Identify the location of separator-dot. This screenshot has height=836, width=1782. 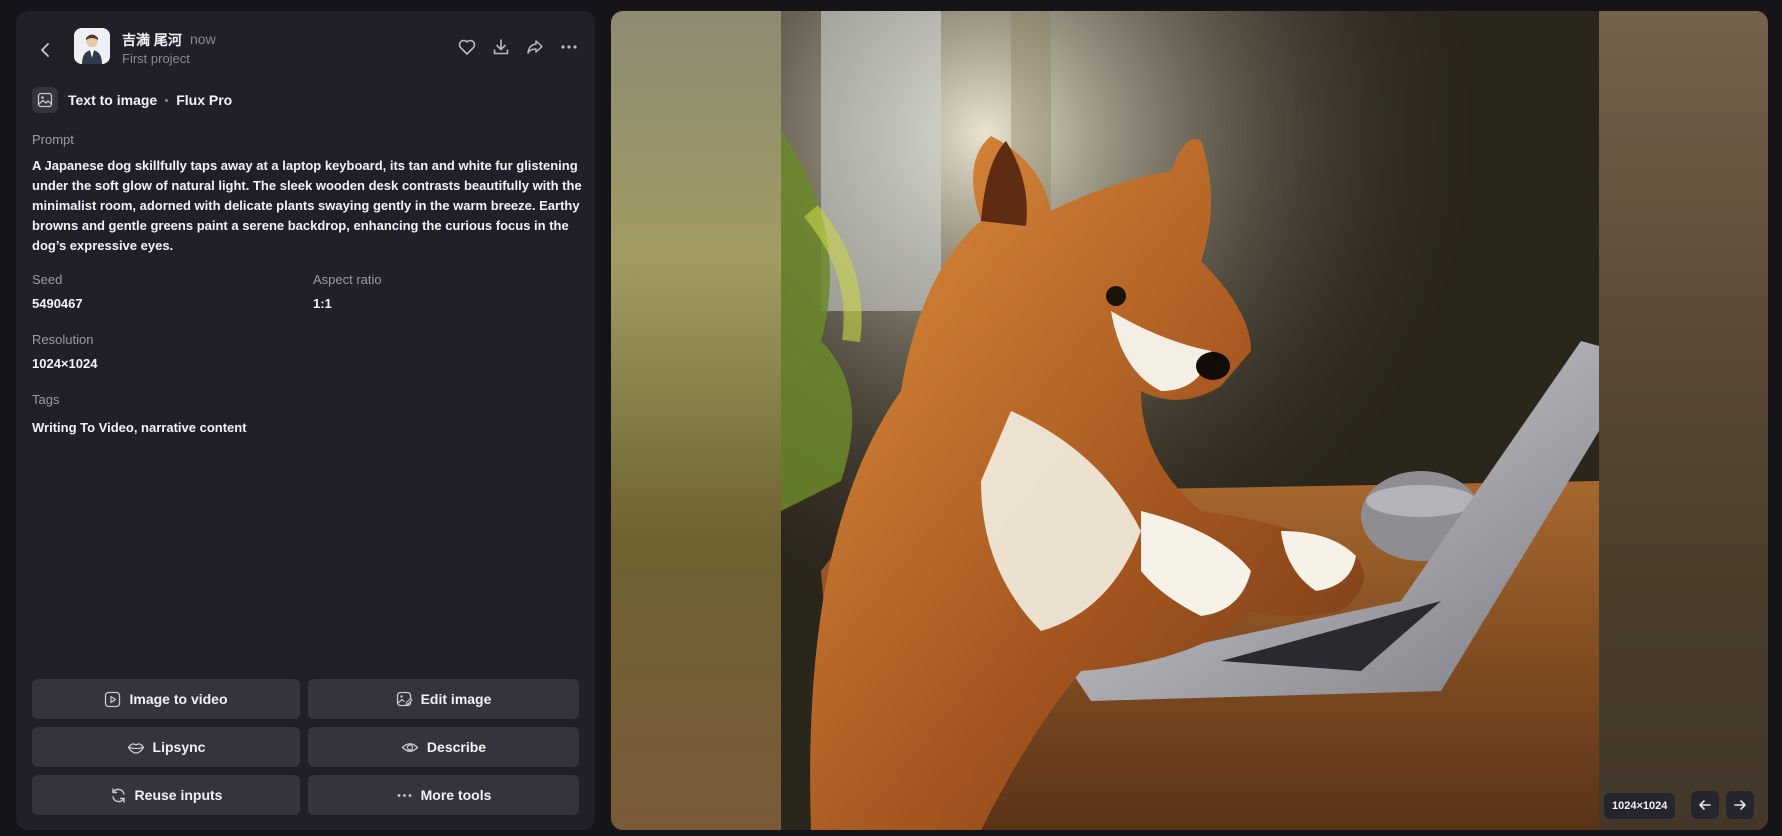
(167, 100).